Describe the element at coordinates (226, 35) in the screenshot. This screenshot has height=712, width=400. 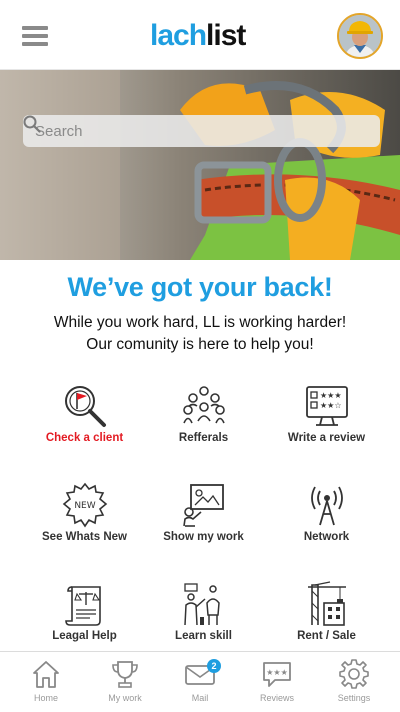
I see `logo-text-list: list` at that location.